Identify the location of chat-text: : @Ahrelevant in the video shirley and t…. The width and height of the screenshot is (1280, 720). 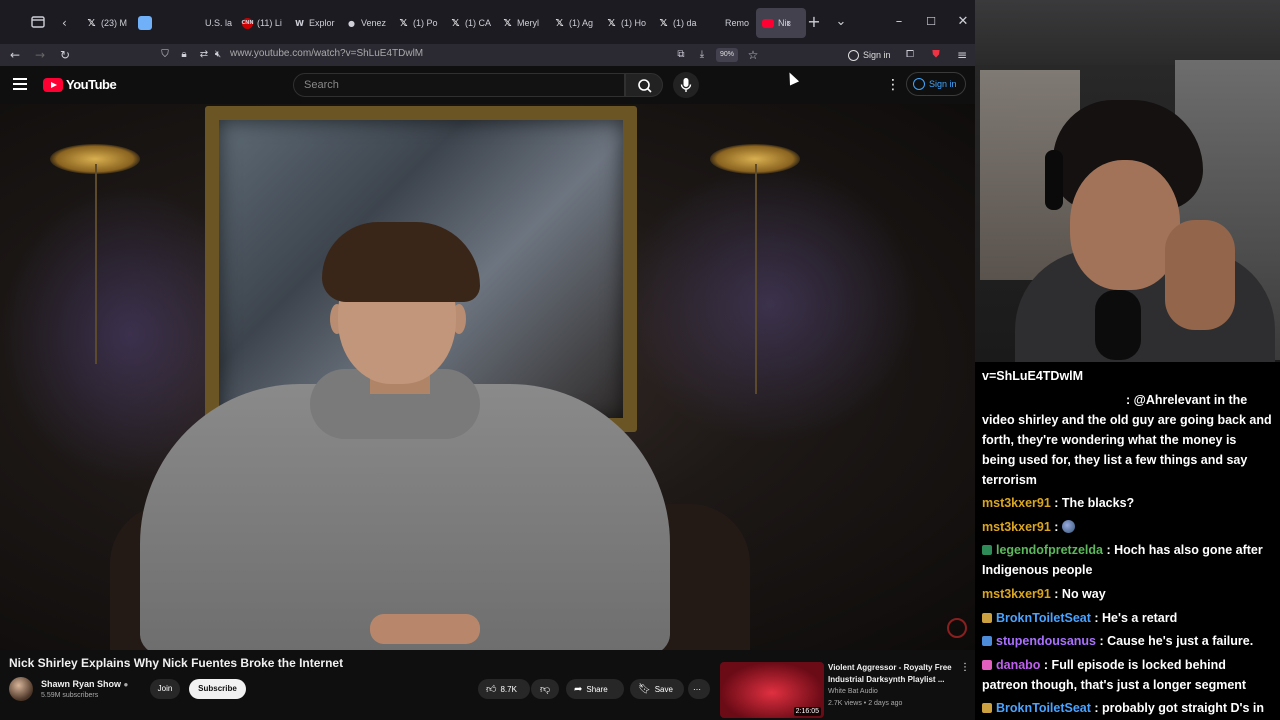
(1127, 439).